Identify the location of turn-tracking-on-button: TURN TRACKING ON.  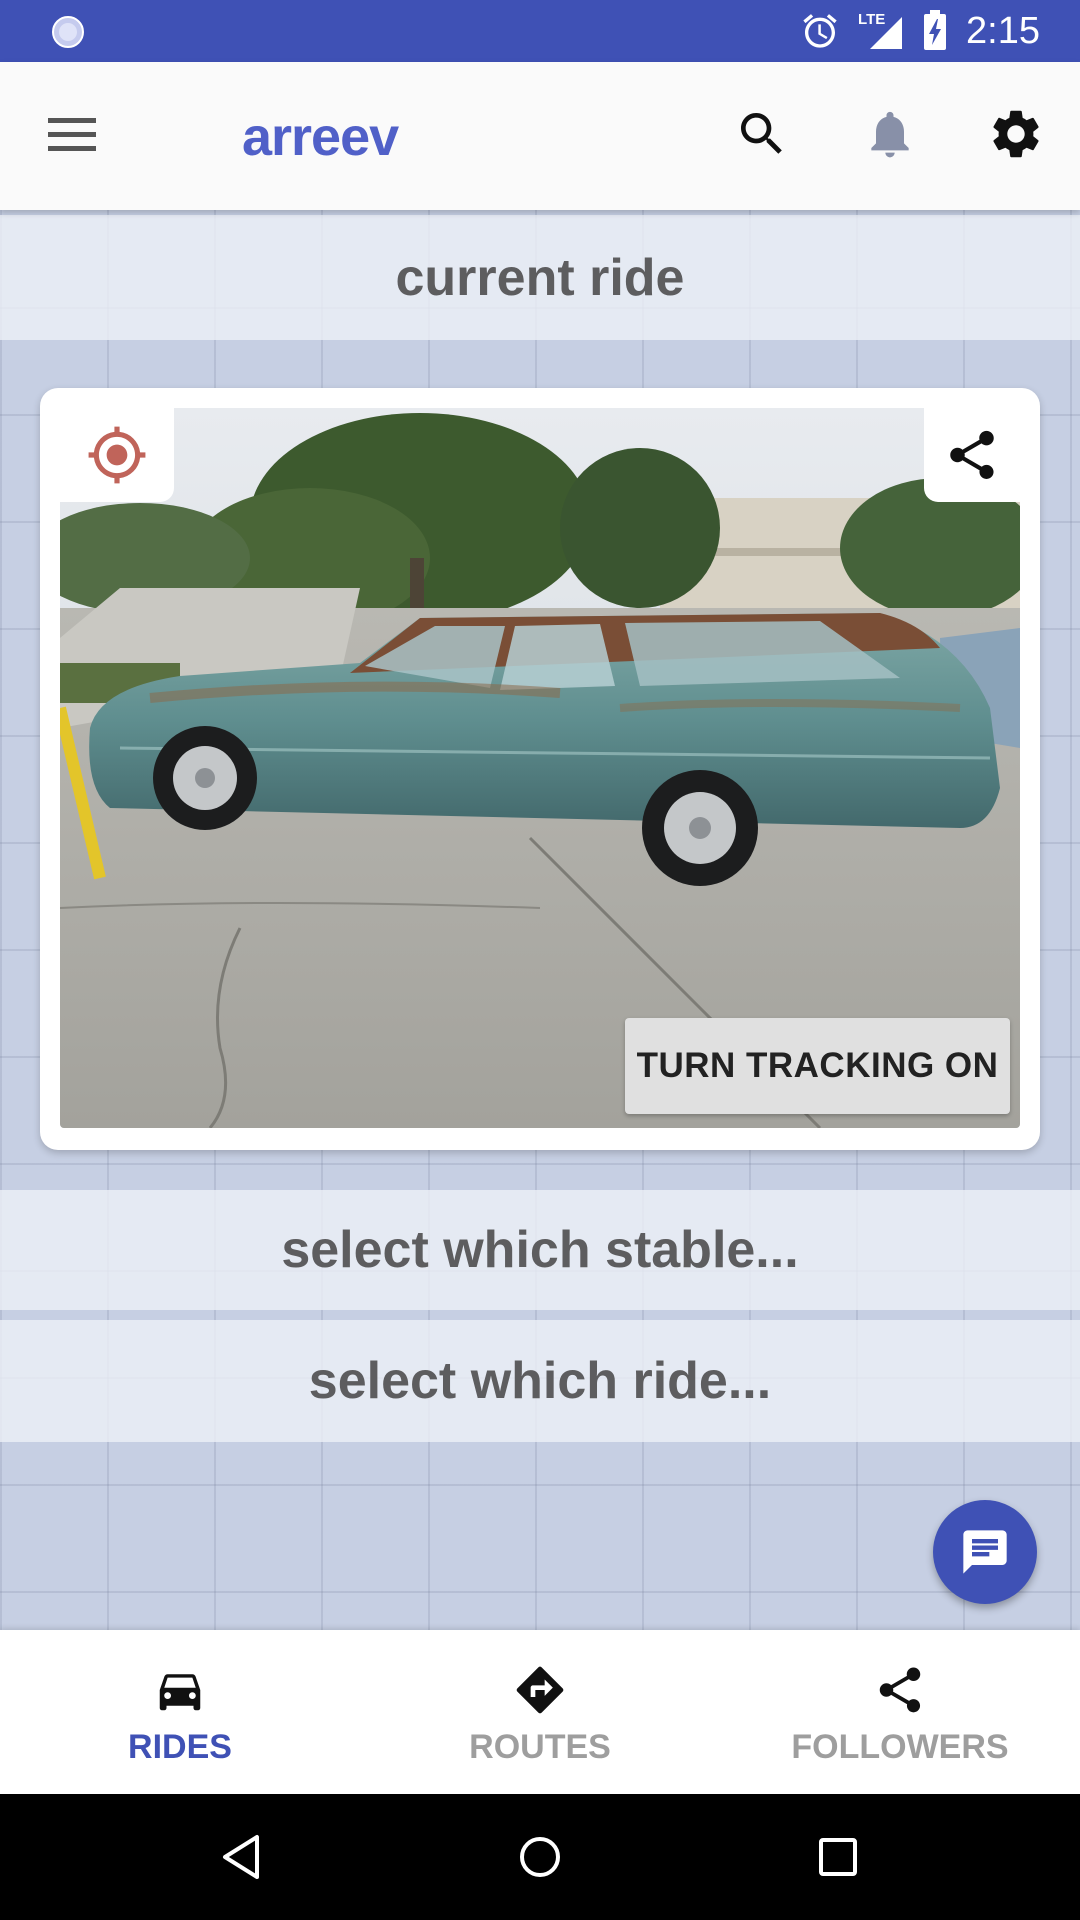
(817, 1066).